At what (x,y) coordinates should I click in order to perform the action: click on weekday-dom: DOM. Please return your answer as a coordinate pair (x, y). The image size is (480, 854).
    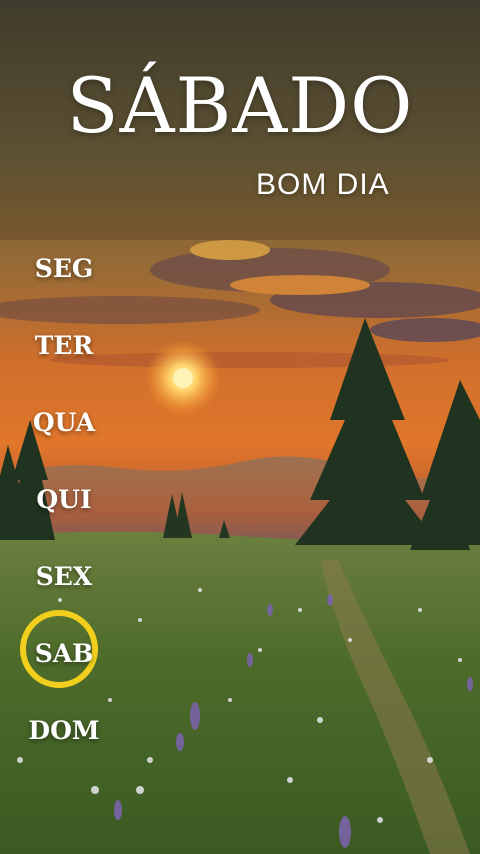
    Looking at the image, I should click on (64, 730).